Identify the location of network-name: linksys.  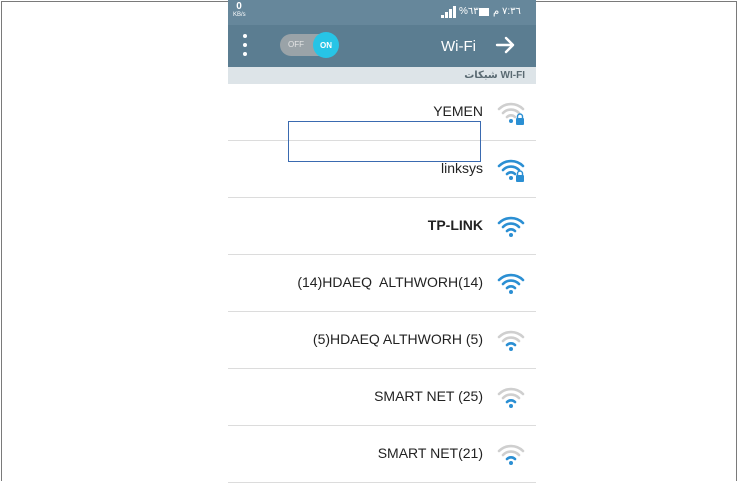
(461, 168).